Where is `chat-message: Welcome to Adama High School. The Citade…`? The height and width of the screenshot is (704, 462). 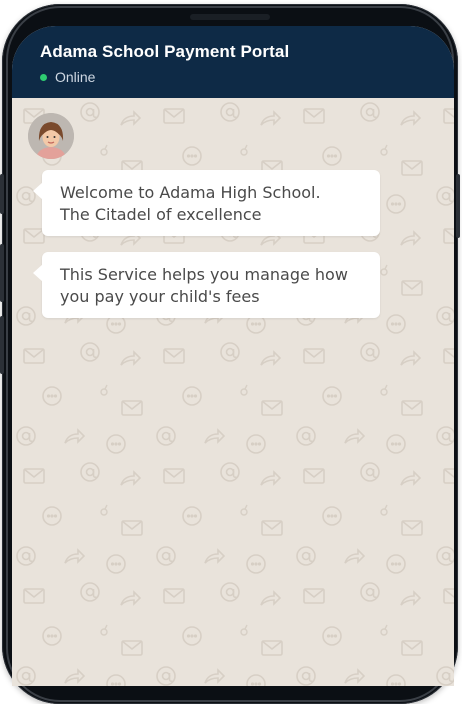 chat-message: Welcome to Adama High School. The Citade… is located at coordinates (206, 203).